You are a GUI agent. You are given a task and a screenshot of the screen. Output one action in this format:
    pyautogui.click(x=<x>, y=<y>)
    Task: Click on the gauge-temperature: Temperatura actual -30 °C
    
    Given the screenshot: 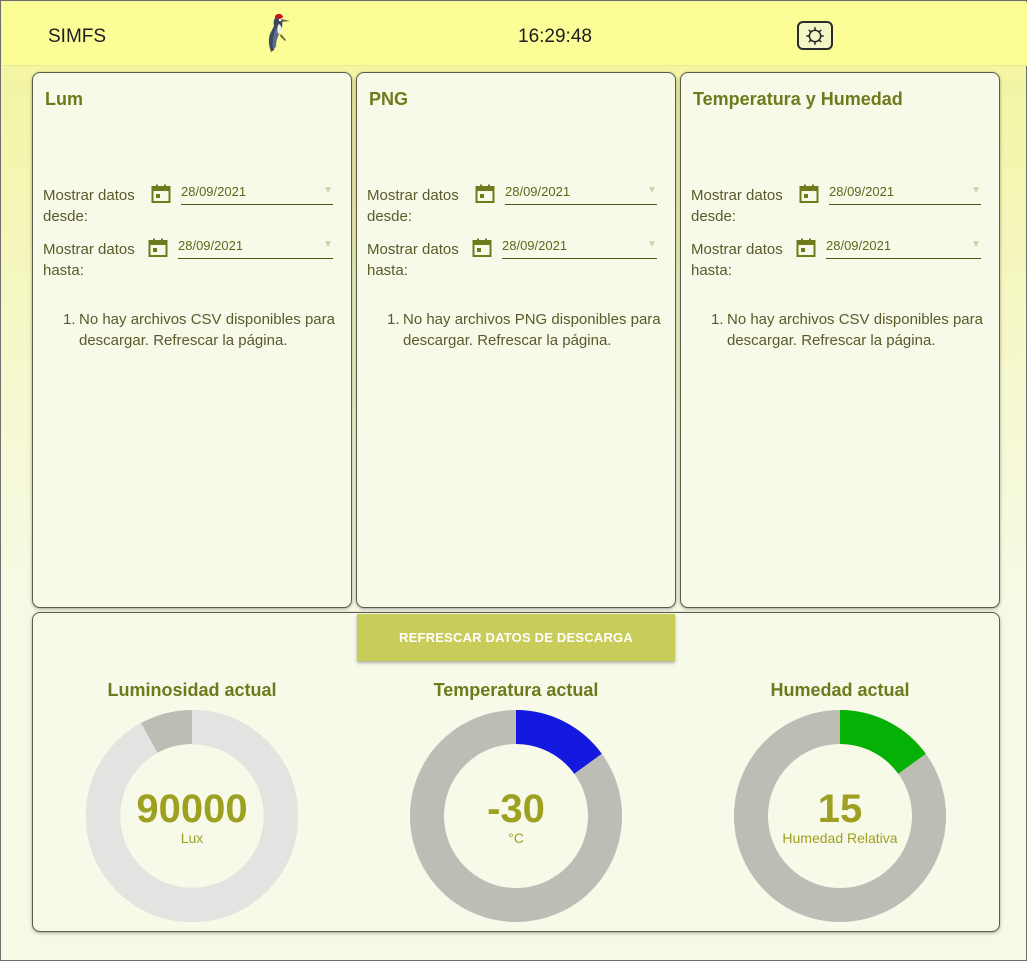 What is the action you would take?
    pyautogui.click(x=516, y=805)
    